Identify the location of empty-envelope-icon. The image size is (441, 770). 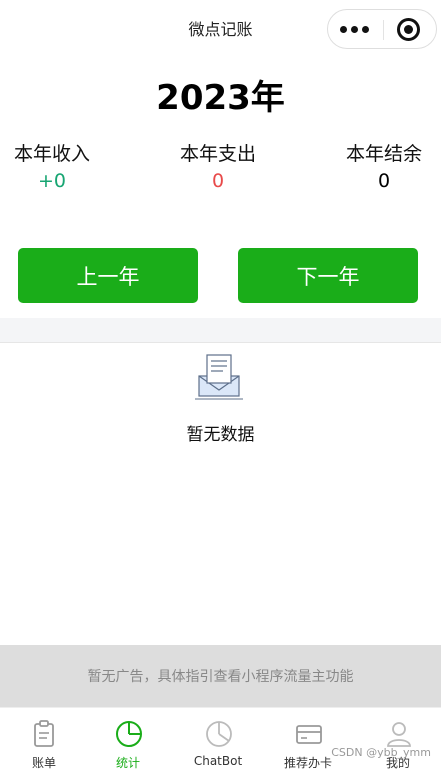
(219, 377).